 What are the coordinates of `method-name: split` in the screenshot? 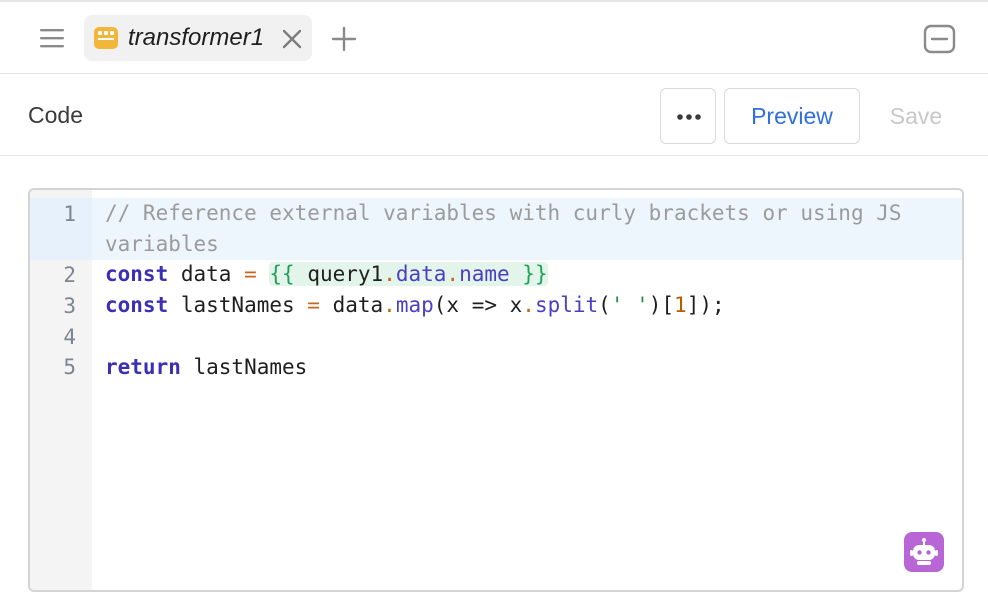 It's located at (566, 305).